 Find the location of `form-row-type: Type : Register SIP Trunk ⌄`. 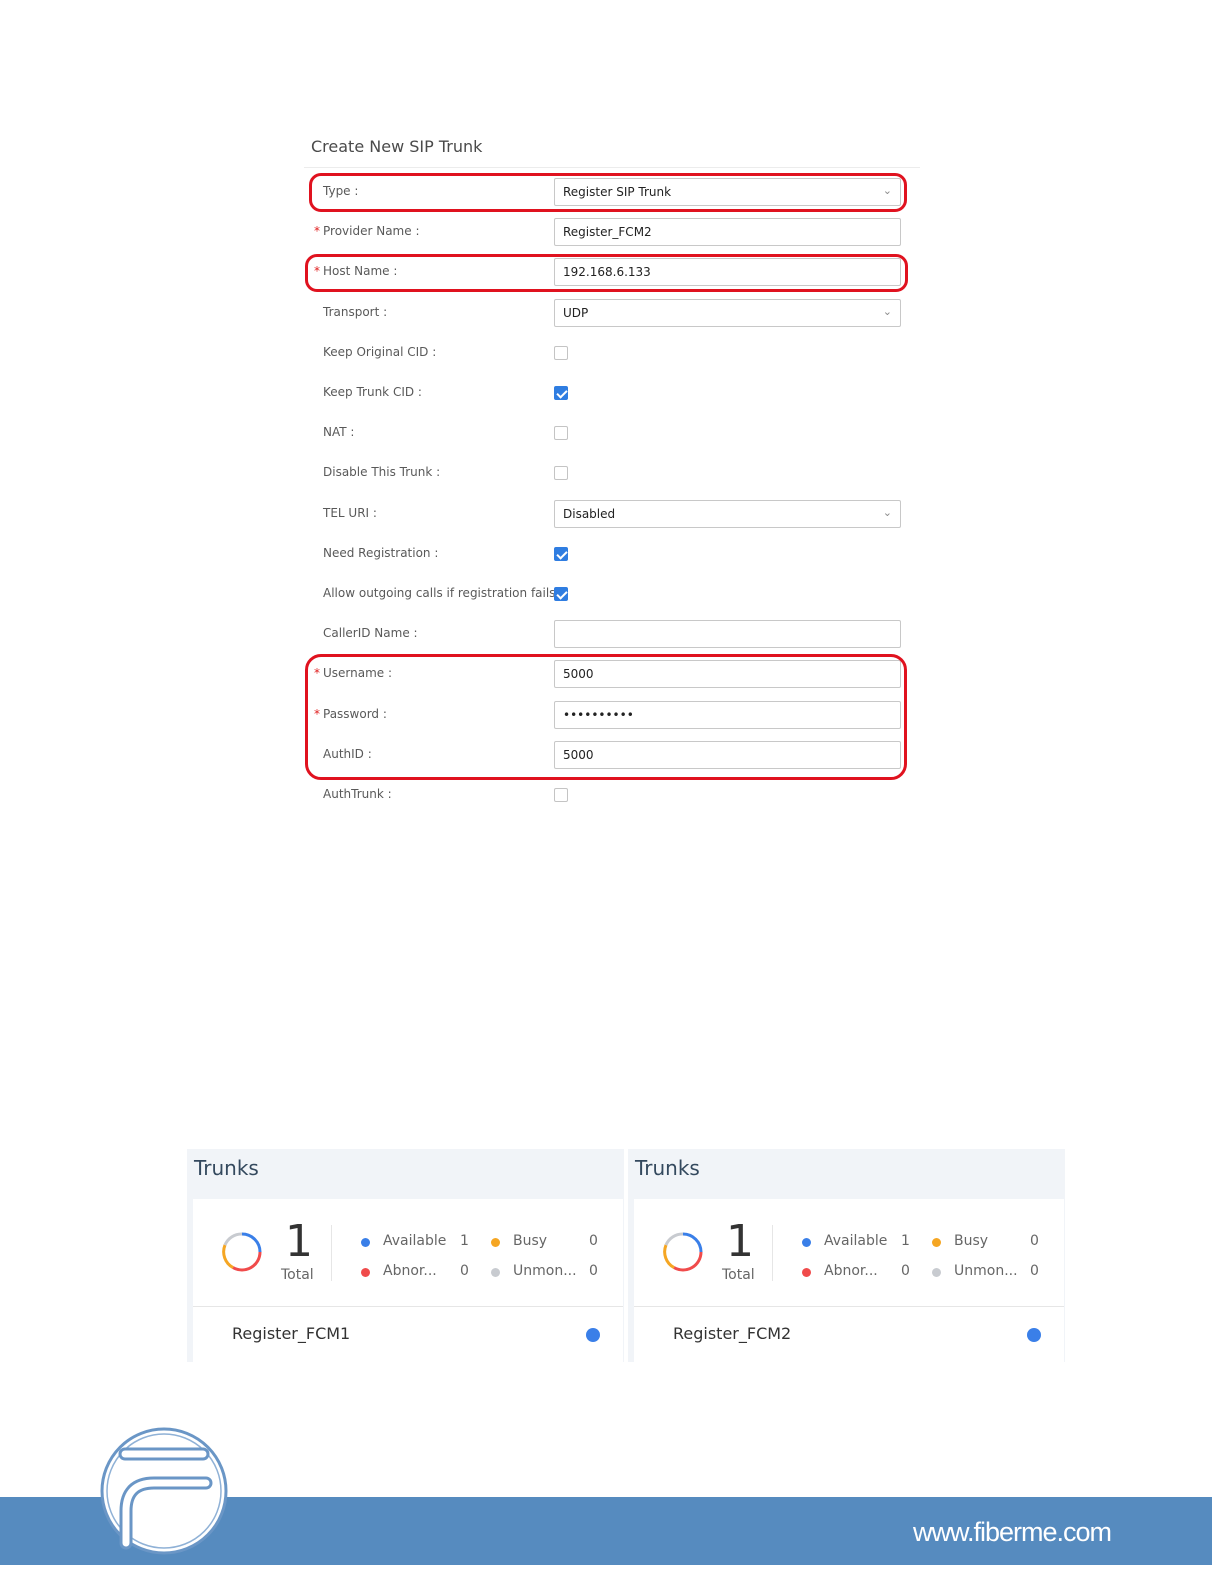

form-row-type: Type : Register SIP Trunk ⌄ is located at coordinates (610, 192).